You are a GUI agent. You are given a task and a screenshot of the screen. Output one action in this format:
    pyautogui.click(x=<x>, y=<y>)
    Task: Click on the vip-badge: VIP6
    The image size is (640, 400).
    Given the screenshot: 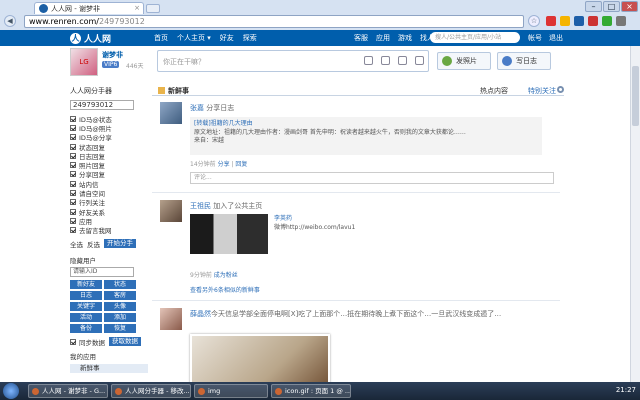 What is the action you would take?
    pyautogui.click(x=111, y=64)
    